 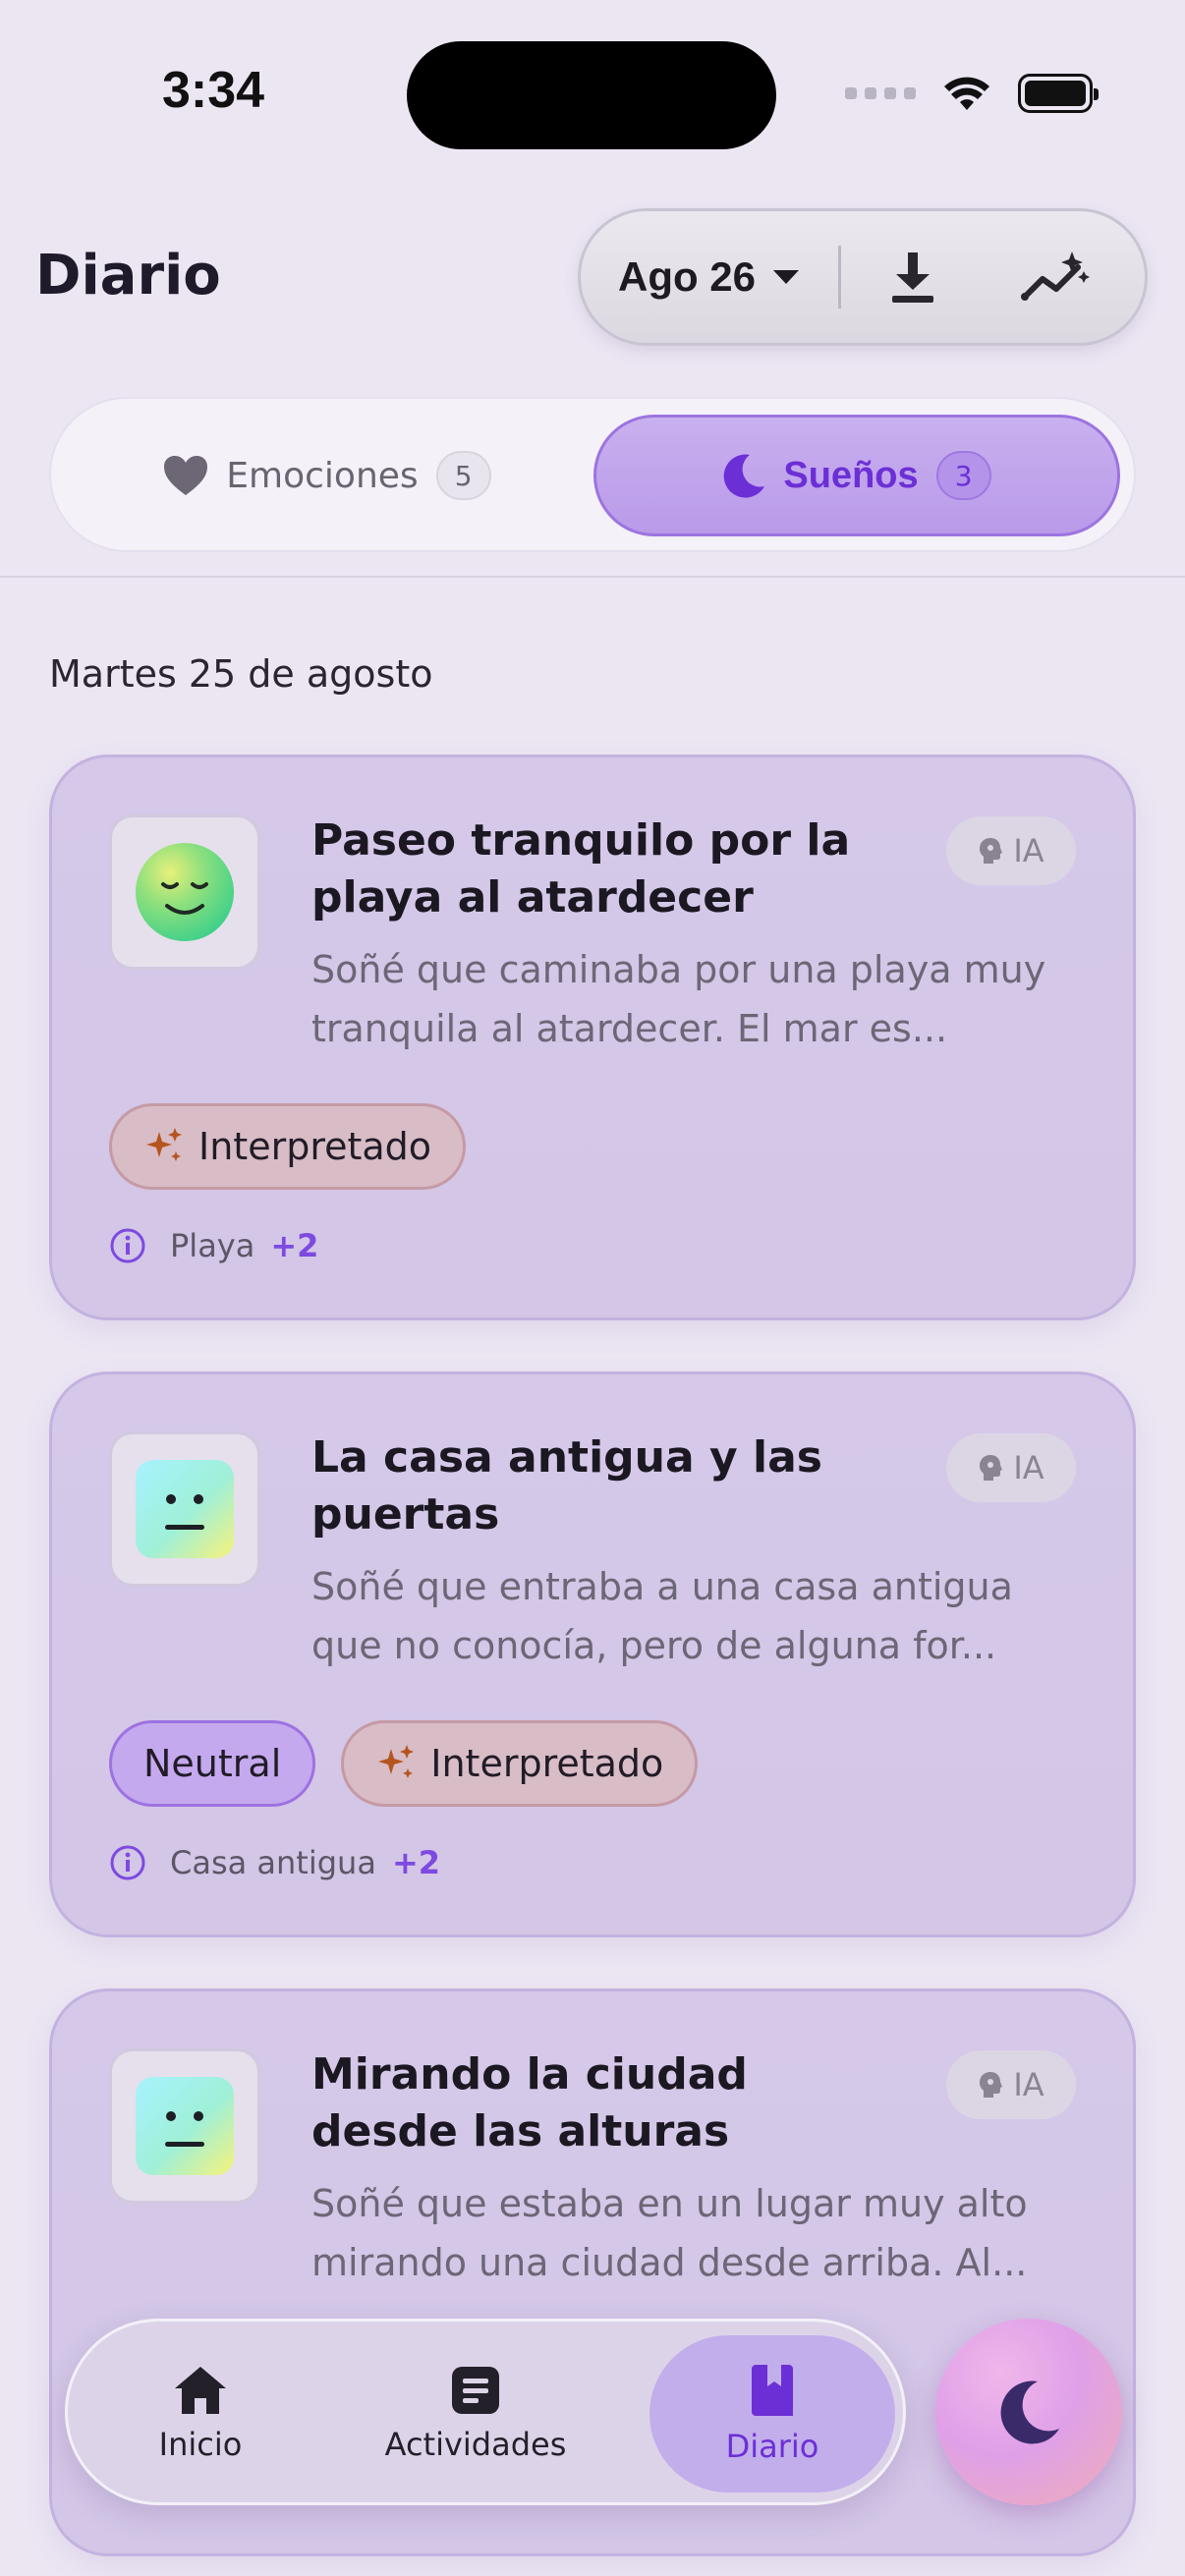 I want to click on insights-button, so click(x=1055, y=277).